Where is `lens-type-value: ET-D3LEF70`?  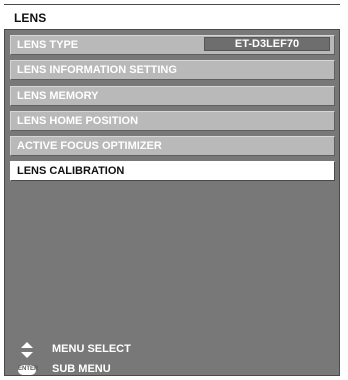
lens-type-value: ET-D3LEF70 is located at coordinates (267, 44).